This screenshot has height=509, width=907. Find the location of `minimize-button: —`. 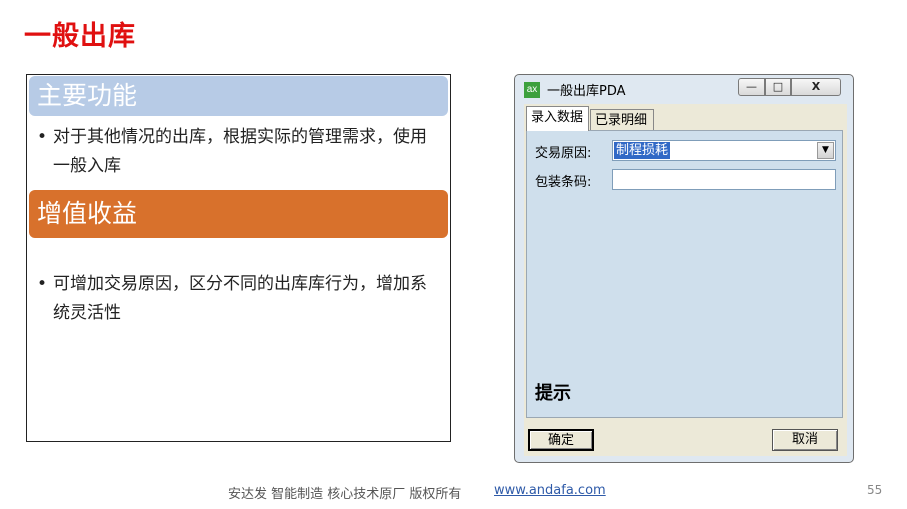

minimize-button: — is located at coordinates (751, 87).